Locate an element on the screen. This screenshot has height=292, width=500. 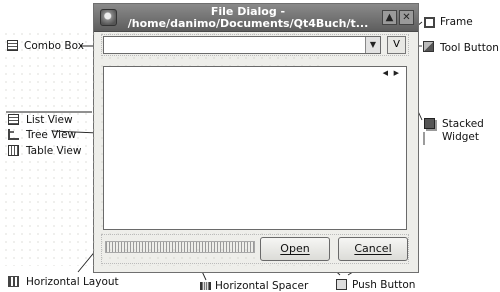
horizontal-layout-icon is located at coordinates (13, 281).